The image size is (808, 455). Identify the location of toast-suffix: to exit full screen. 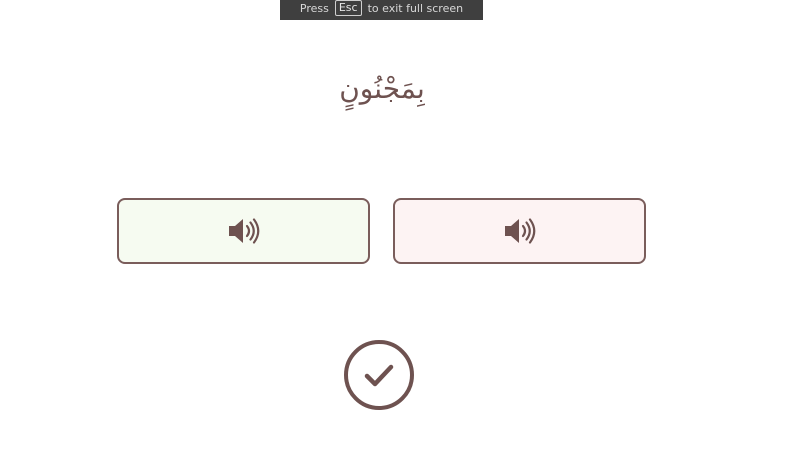
(415, 8).